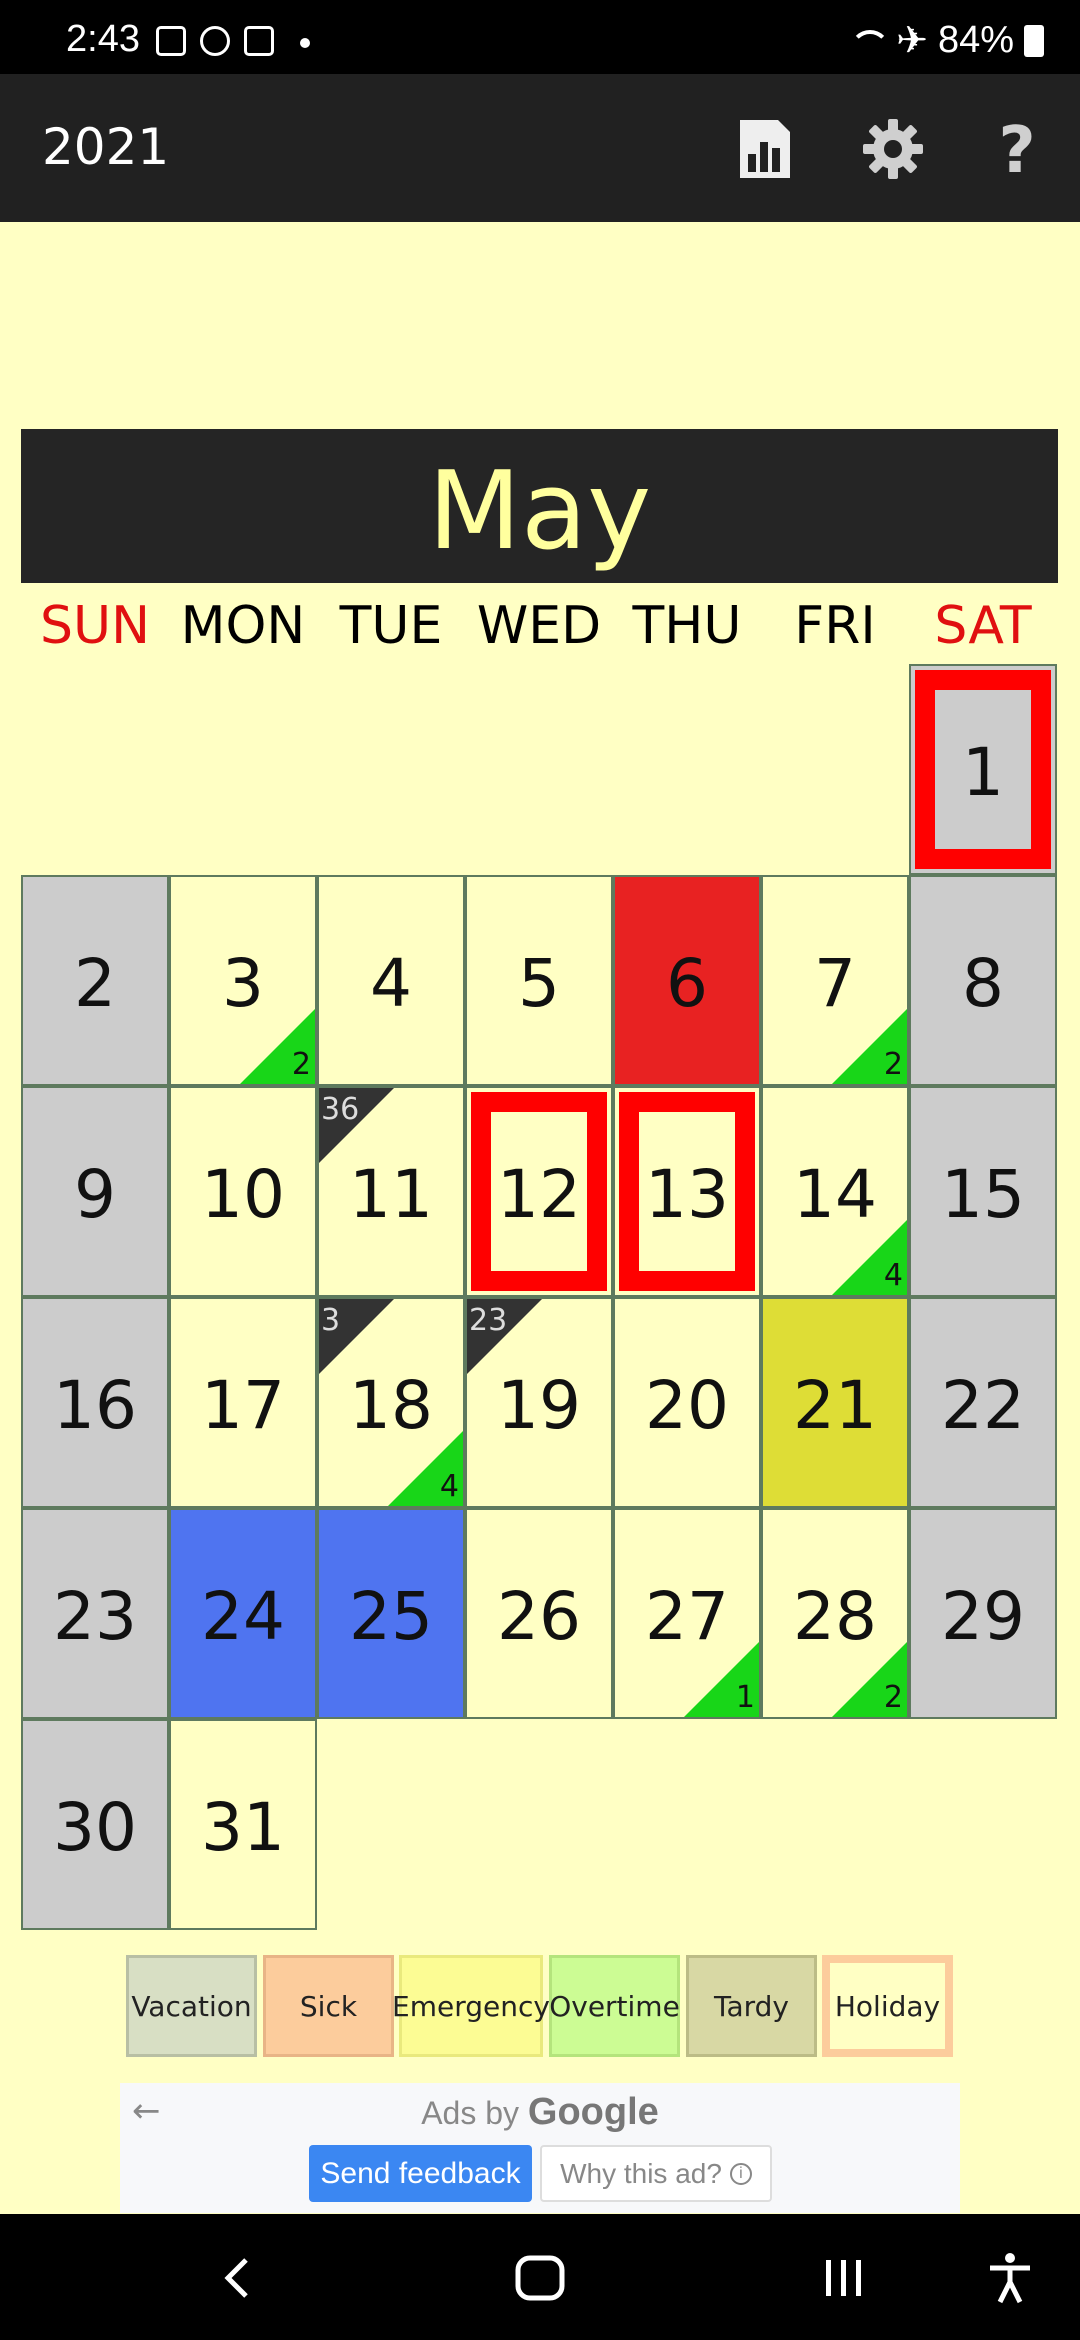  What do you see at coordinates (844, 2278) in the screenshot?
I see `recents-nav-icon` at bounding box center [844, 2278].